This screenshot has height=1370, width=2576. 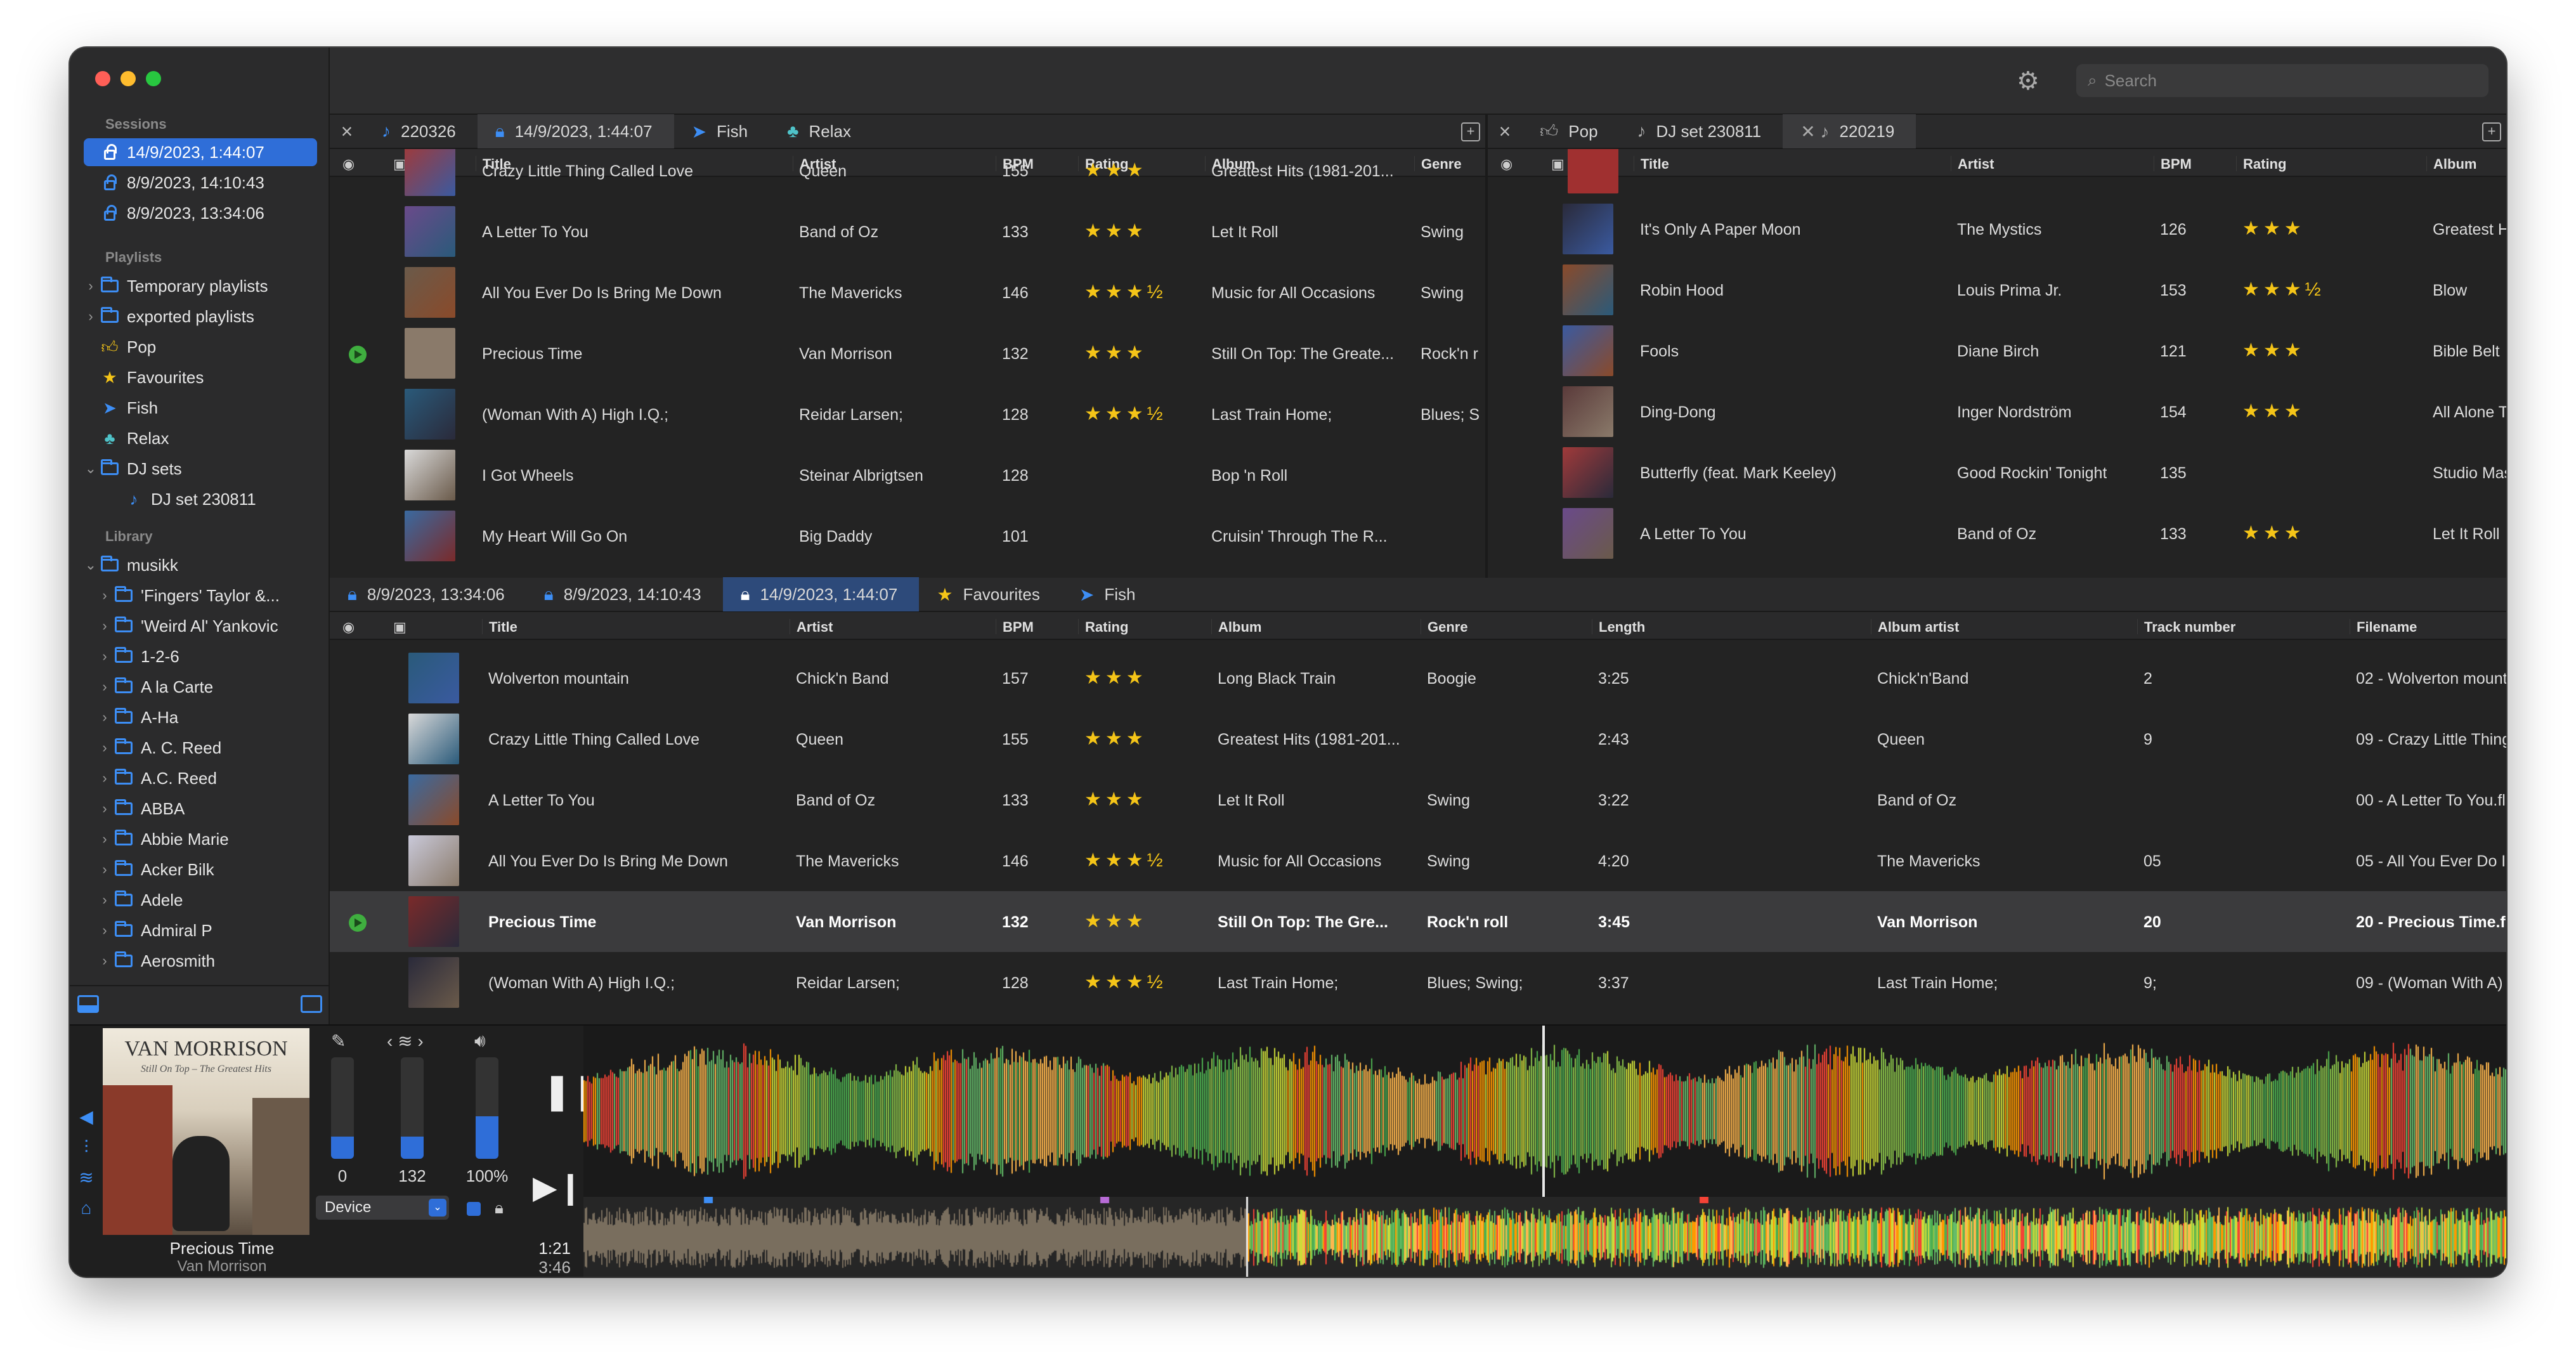 What do you see at coordinates (128, 79) in the screenshot?
I see `minimize-window-button` at bounding box center [128, 79].